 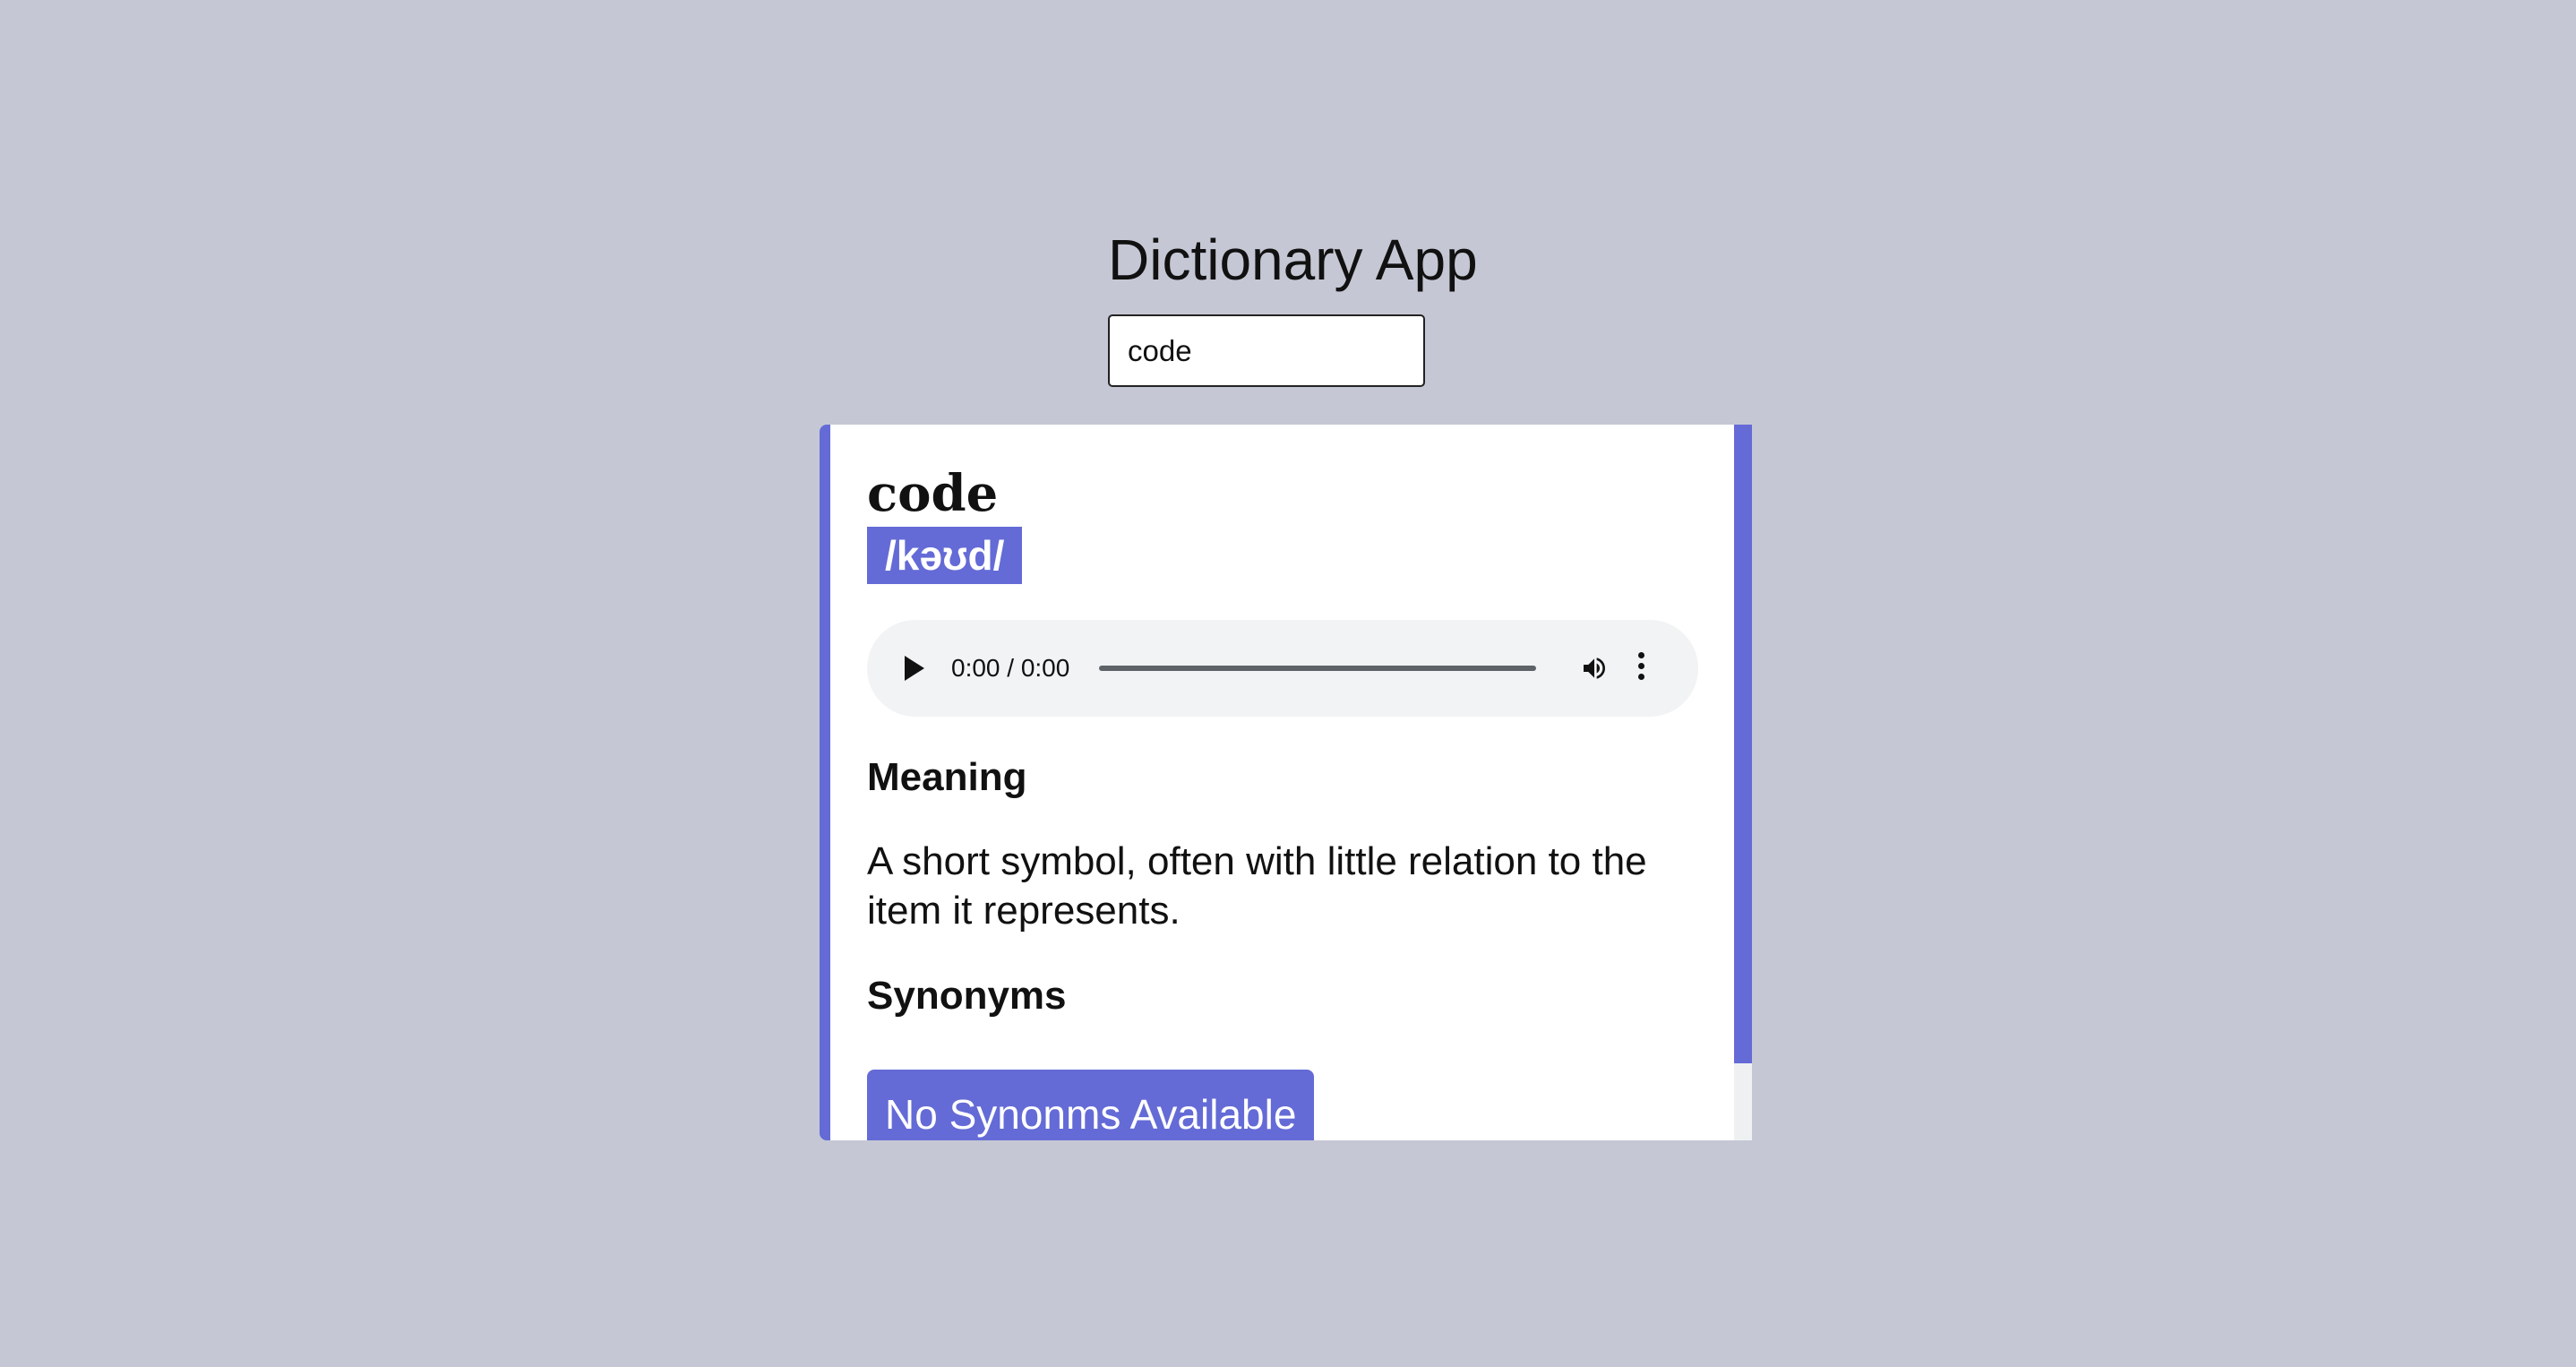 I want to click on word-title: code, so click(x=933, y=493).